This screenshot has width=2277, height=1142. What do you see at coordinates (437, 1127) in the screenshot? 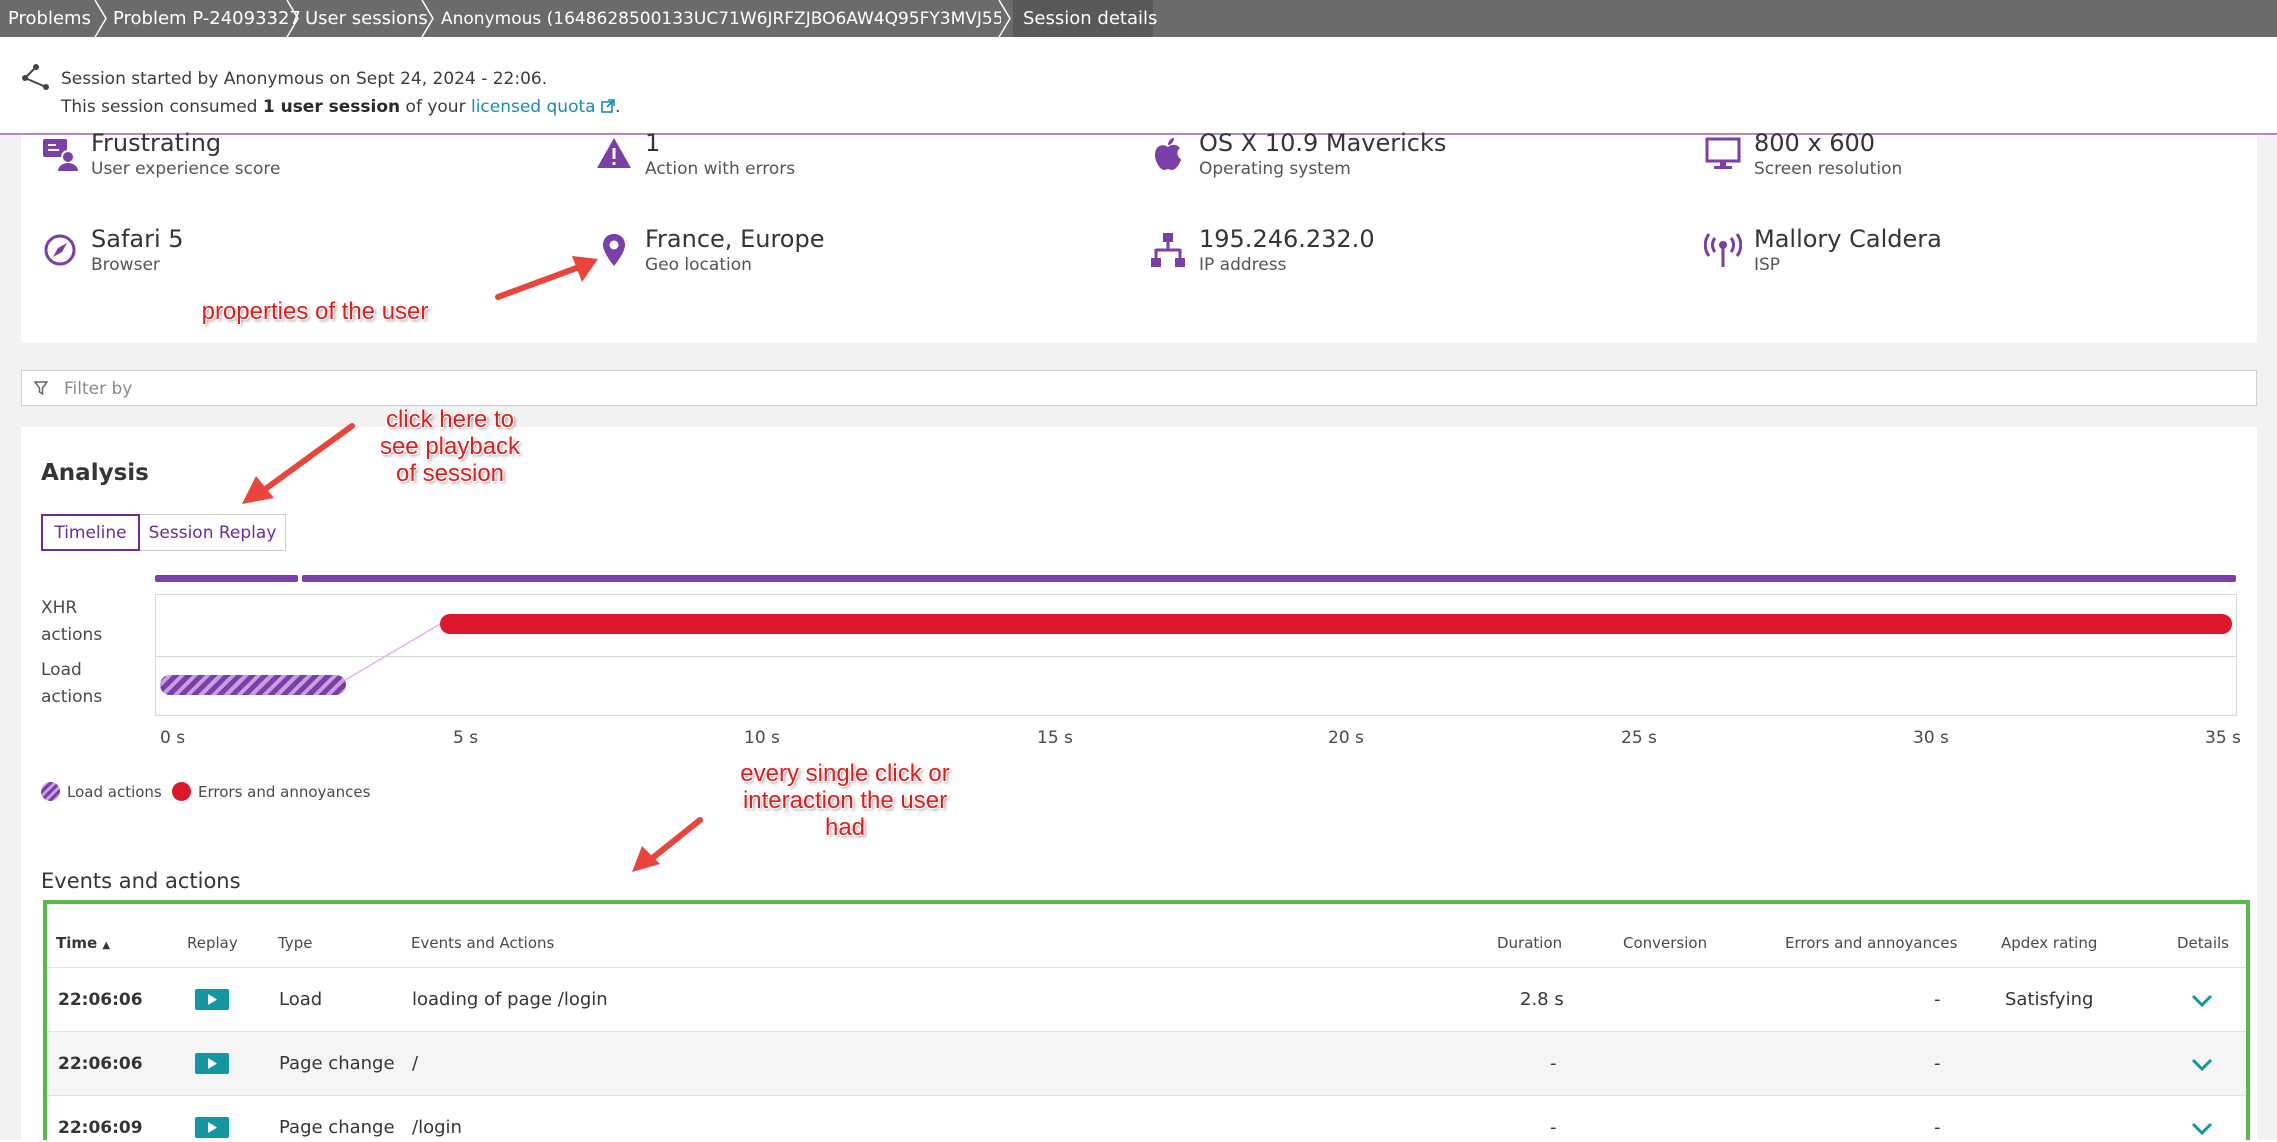
I see `cell-event: /login` at bounding box center [437, 1127].